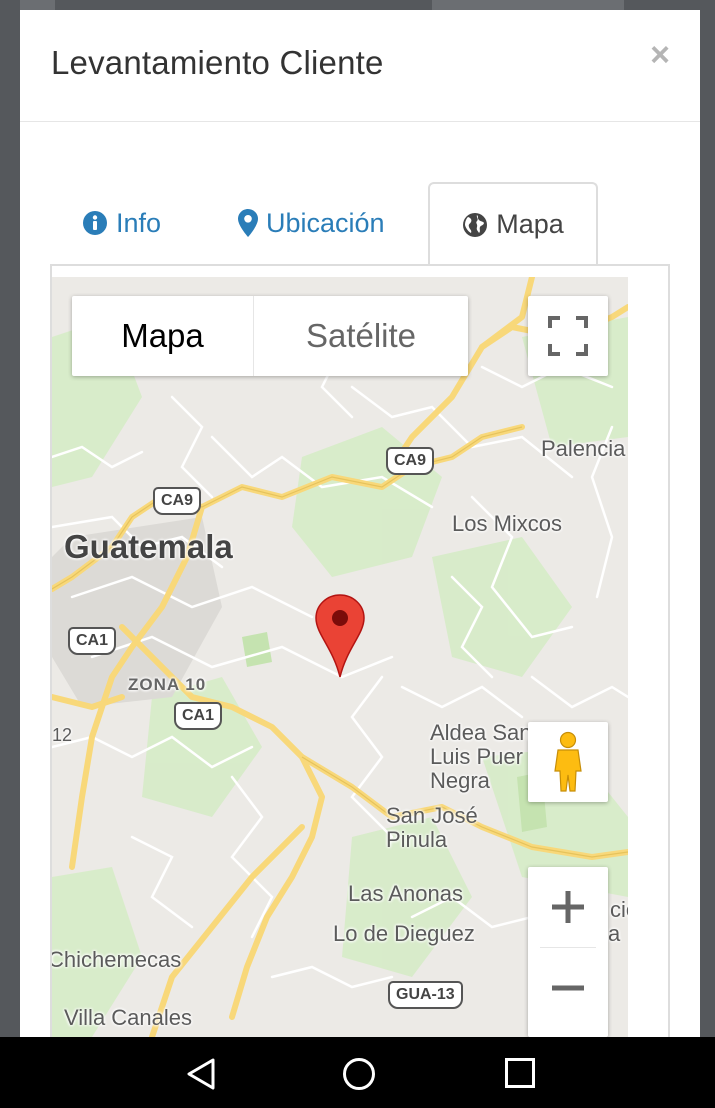 Image resolution: width=715 pixels, height=1108 pixels. I want to click on tab-ubicacion: Ubicación, so click(311, 223).